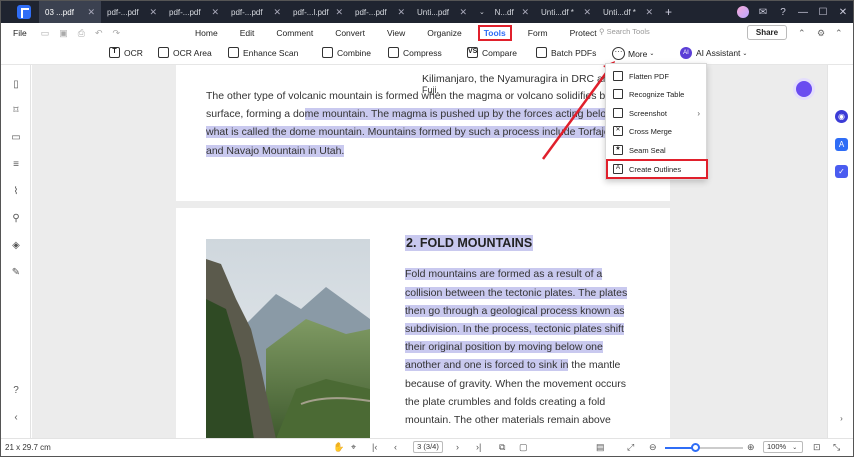  I want to click on menu-item-cross-merge: ✕ Cross Merge, so click(656, 131).